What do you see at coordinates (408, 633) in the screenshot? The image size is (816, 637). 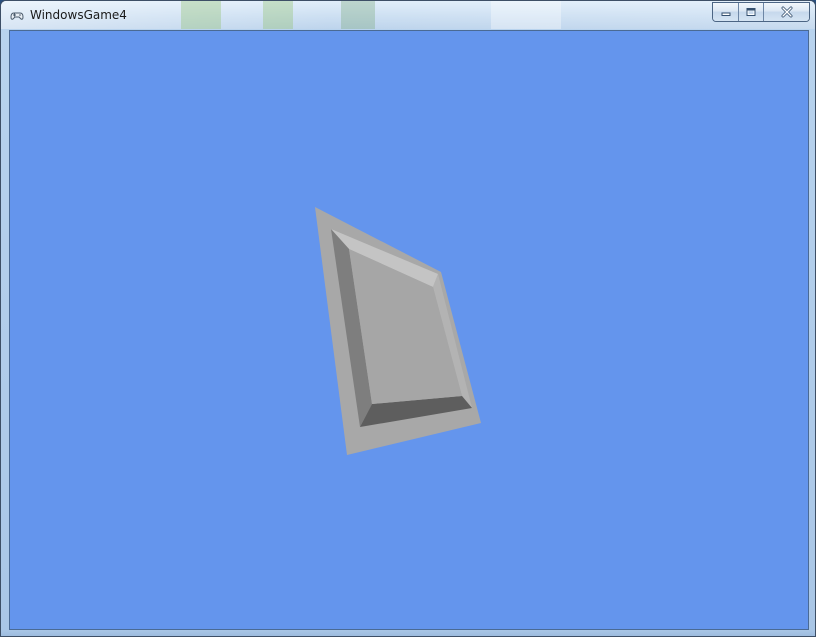 I see `window-bottom-border` at bounding box center [408, 633].